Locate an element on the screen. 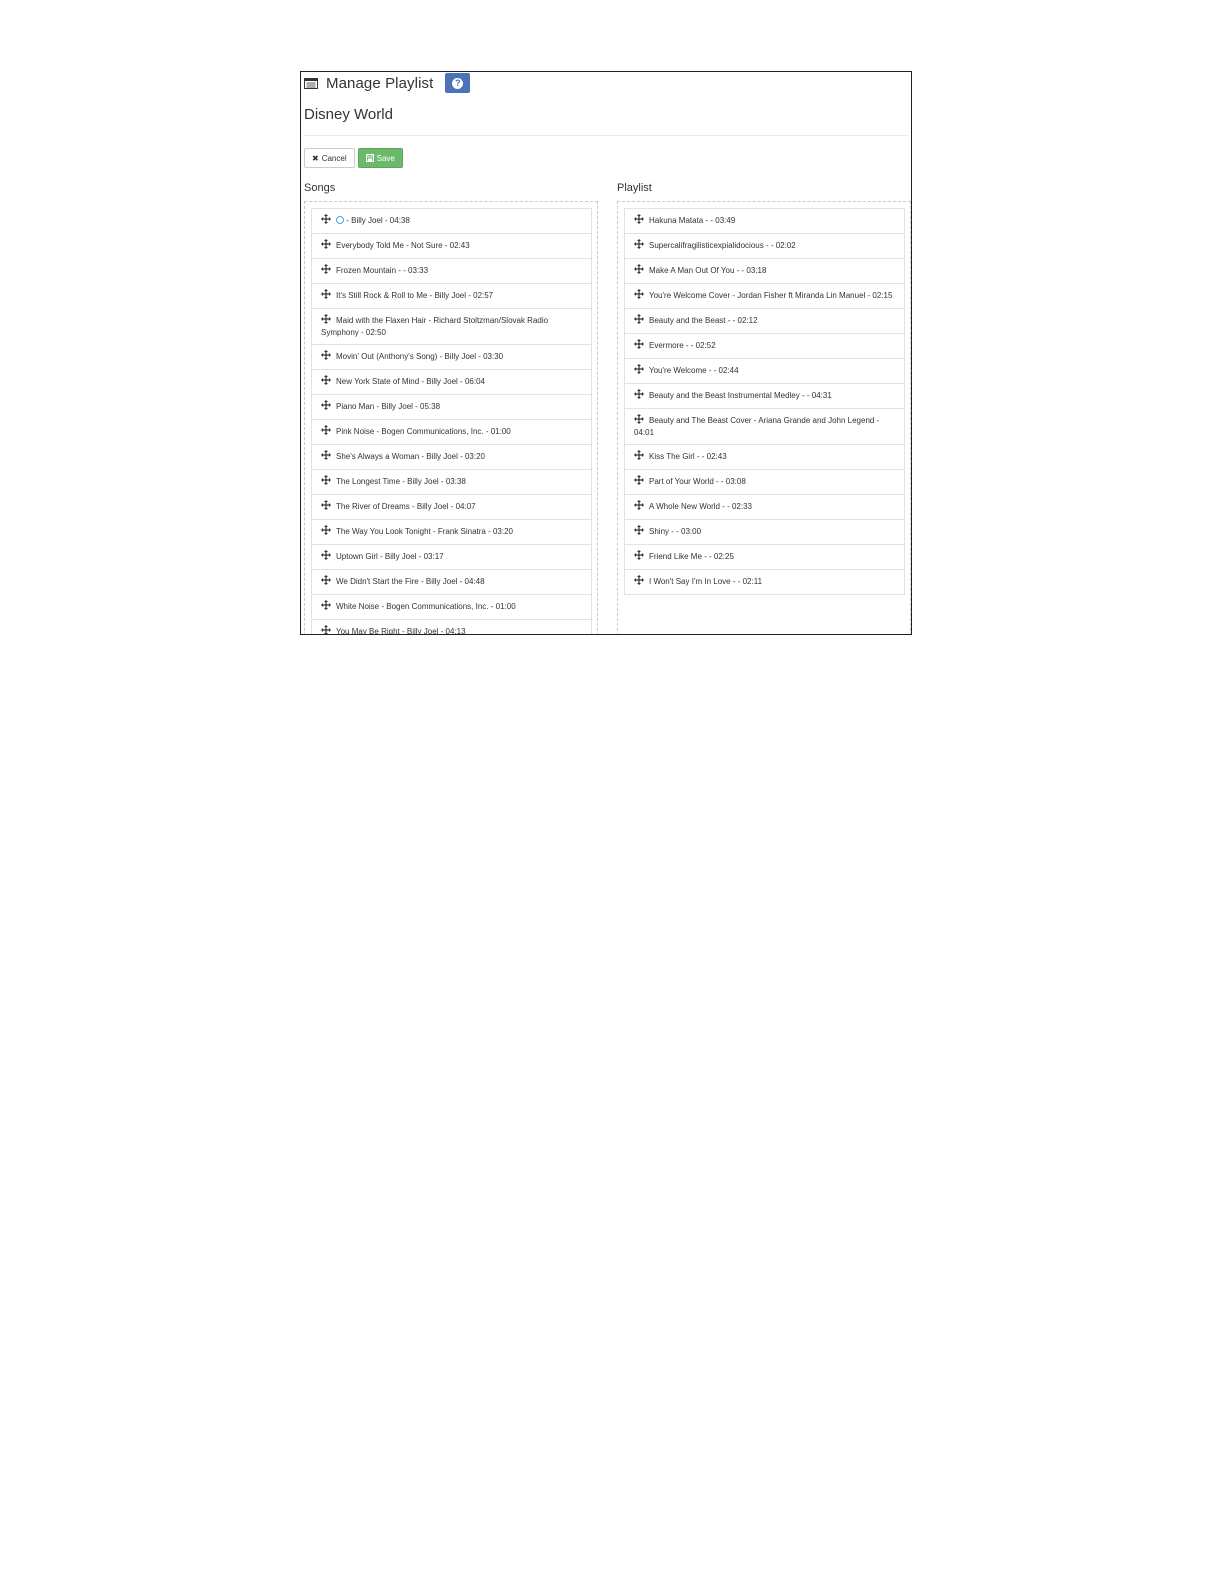  playlist-item: A Whole New World - - 02:33 is located at coordinates (764, 507).